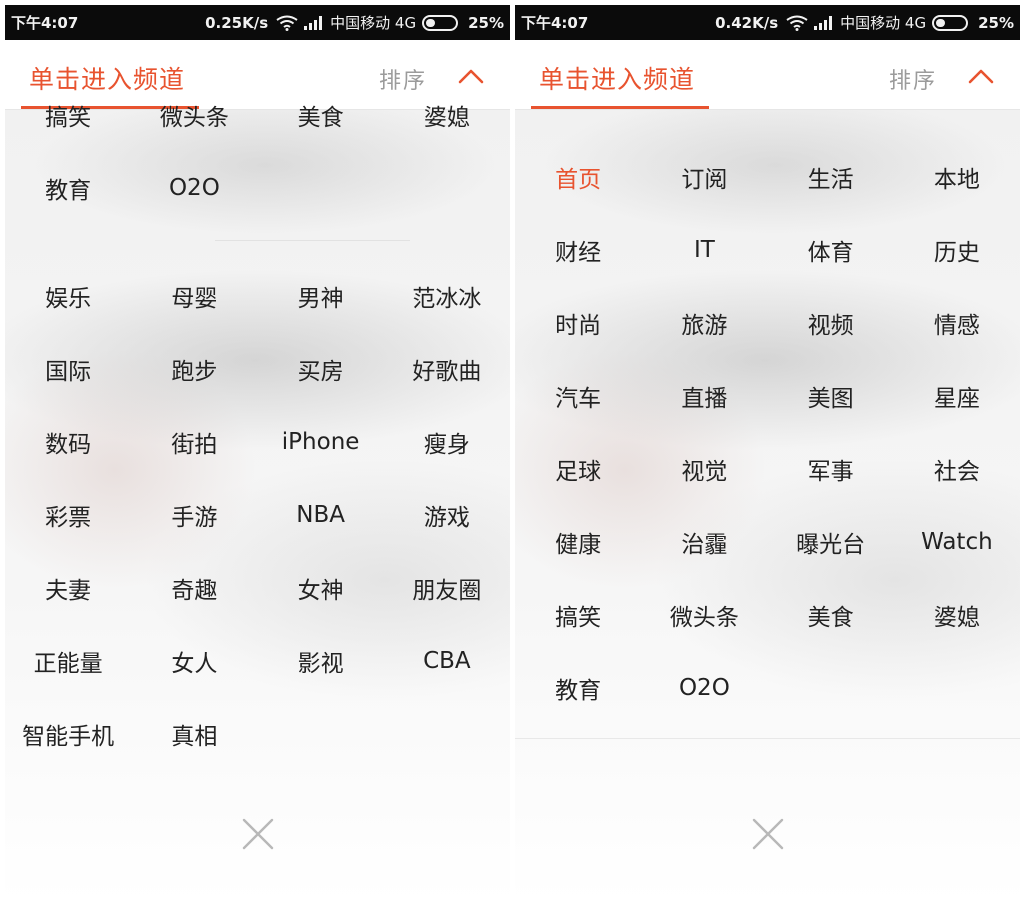  Describe the element at coordinates (704, 541) in the screenshot. I see `channel-item: 治霾` at that location.